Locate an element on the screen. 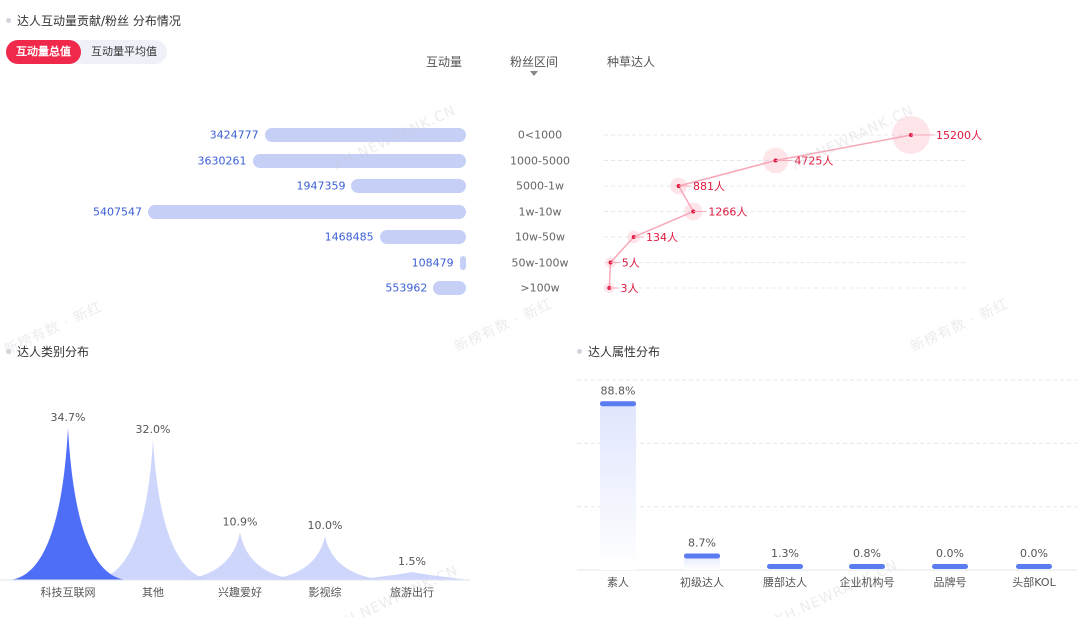 The width and height of the screenshot is (1080, 617). interaction-value-label: 1947359 is located at coordinates (321, 186).